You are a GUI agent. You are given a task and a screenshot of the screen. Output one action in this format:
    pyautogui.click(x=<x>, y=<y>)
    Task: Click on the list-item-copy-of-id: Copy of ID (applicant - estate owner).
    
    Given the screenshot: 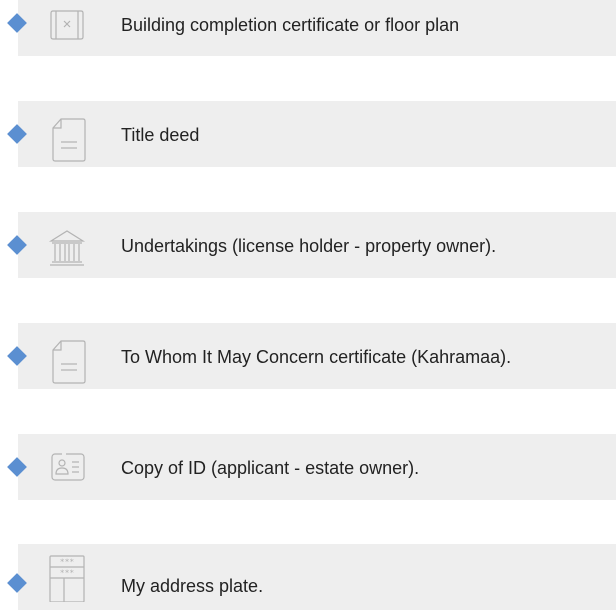 What is the action you would take?
    pyautogui.click(x=311, y=467)
    